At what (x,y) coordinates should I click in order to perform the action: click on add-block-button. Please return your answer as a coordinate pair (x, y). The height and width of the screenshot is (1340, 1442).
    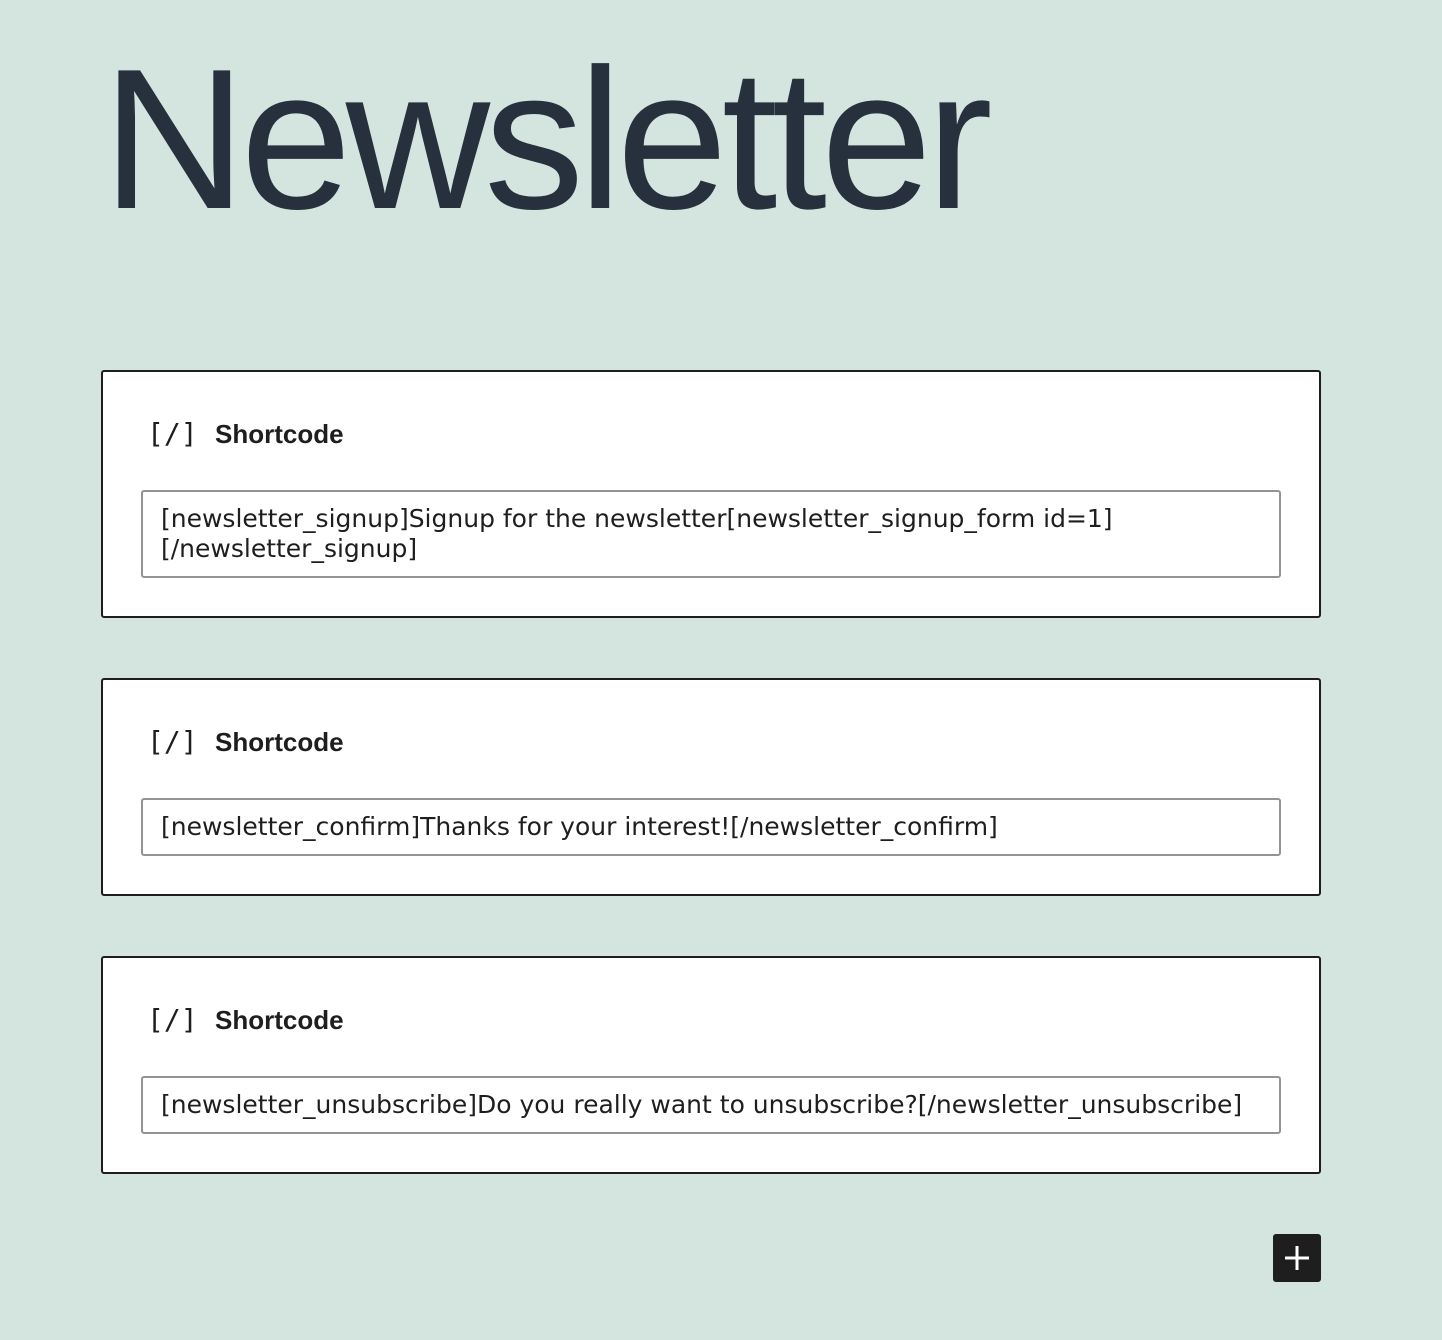
    Looking at the image, I should click on (1297, 1258).